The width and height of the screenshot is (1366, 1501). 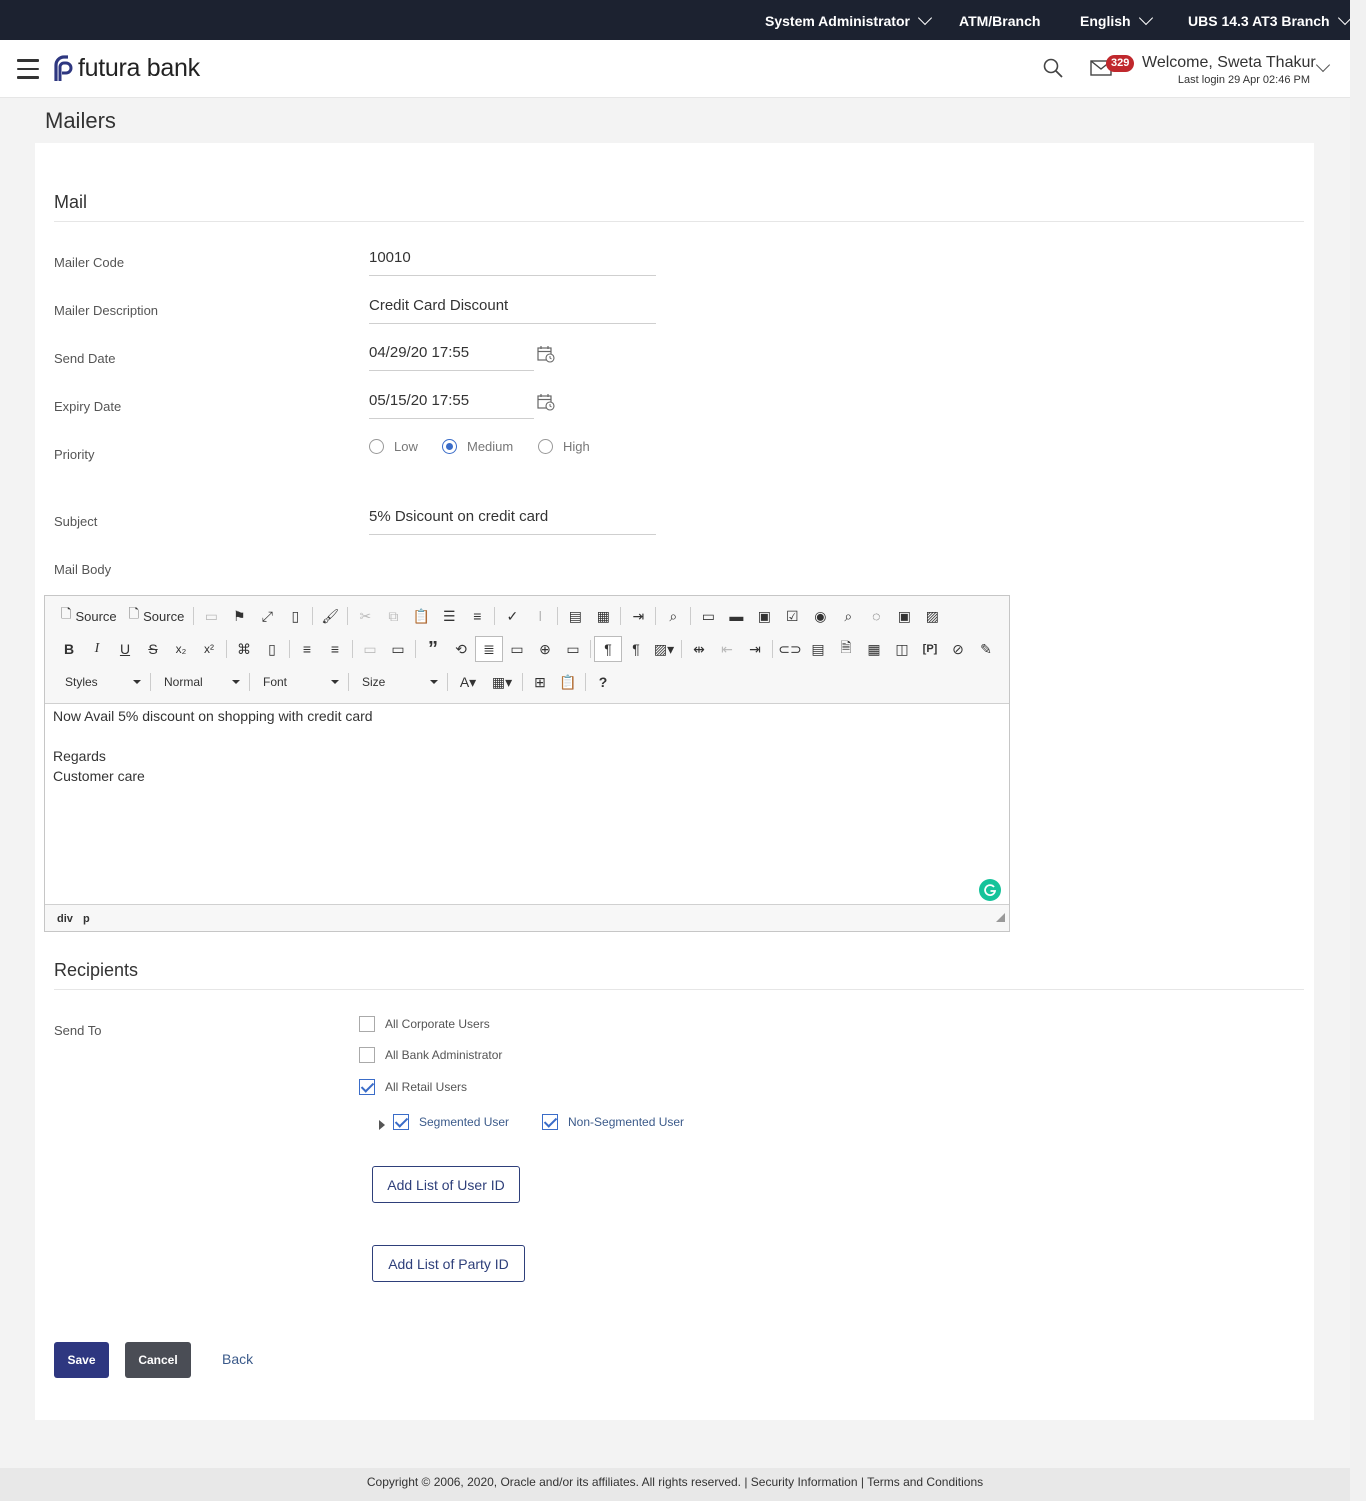 I want to click on zoom-icon: ⌕, so click(x=848, y=616).